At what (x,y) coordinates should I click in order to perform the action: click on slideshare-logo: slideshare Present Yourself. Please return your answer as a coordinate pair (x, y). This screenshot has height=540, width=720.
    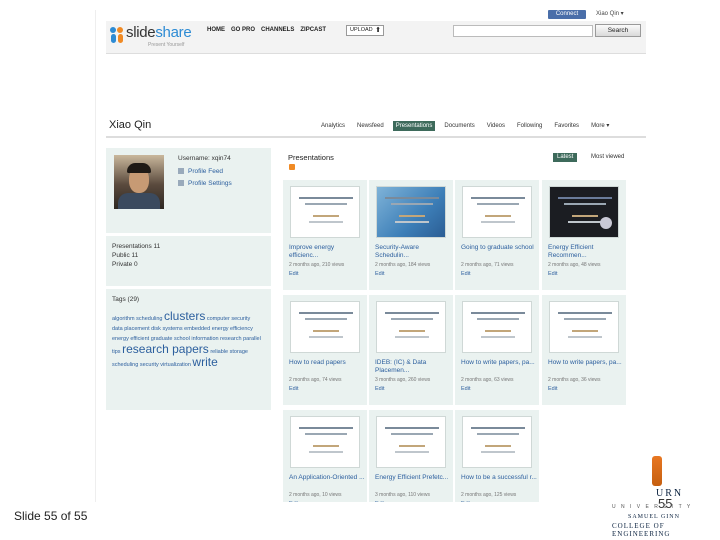
    Looking at the image, I should click on (155, 38).